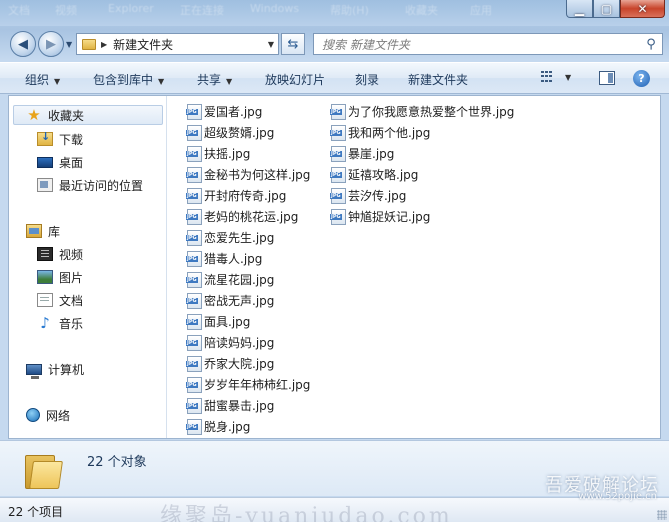 The width and height of the screenshot is (669, 522). Describe the element at coordinates (306, 513) in the screenshot. I see `watermark-faint-text: 缘聚岛-yuanjudao.com` at that location.